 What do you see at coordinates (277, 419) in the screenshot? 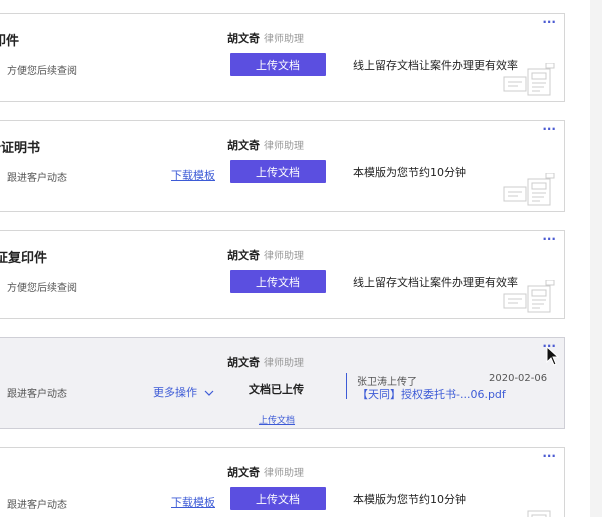
I see `upload-document-link: 上传文档` at bounding box center [277, 419].